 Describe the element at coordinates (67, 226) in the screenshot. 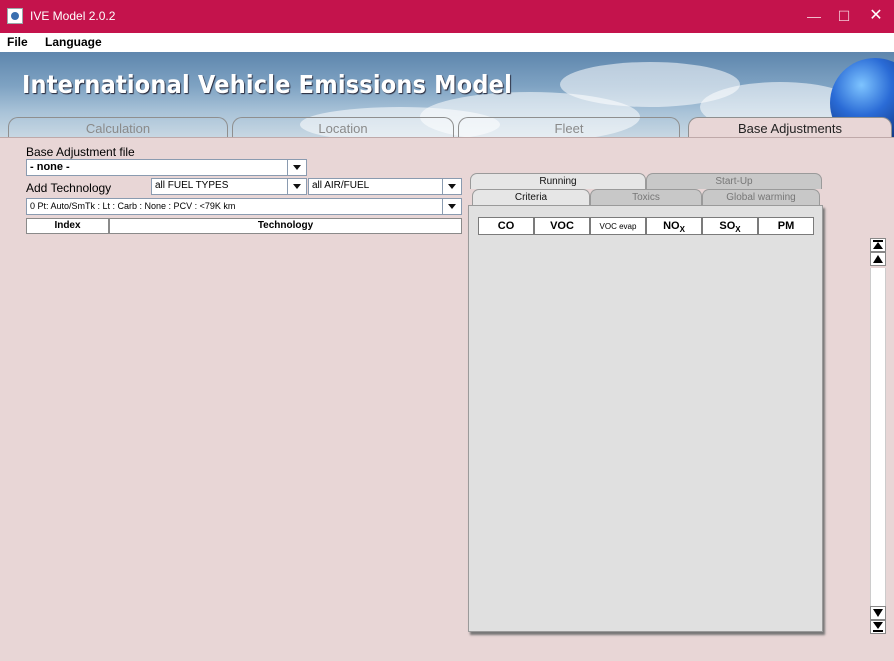

I see `column-header-index: Index` at that location.